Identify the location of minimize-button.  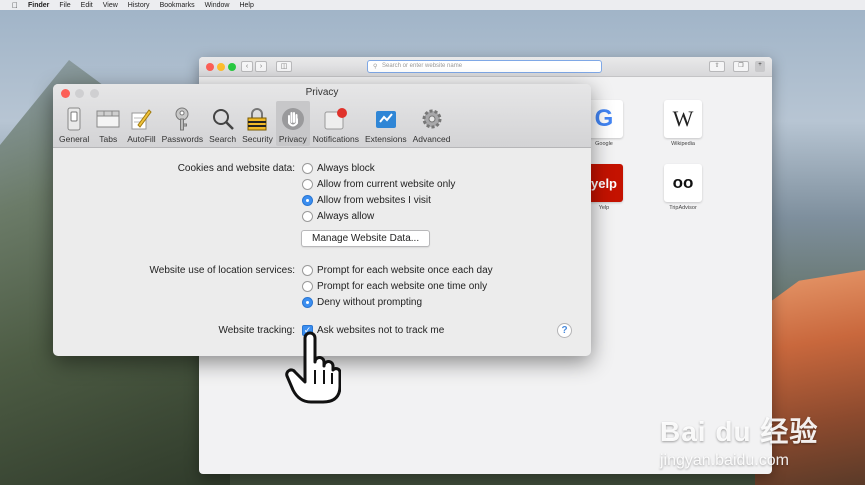
(221, 67).